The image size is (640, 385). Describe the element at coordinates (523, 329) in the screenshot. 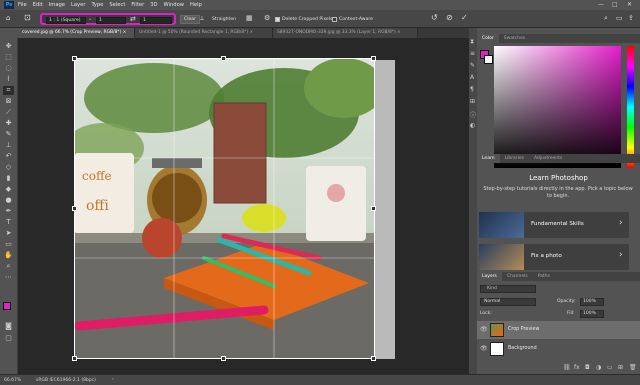

I see `layer-name: Crop Preview` at that location.